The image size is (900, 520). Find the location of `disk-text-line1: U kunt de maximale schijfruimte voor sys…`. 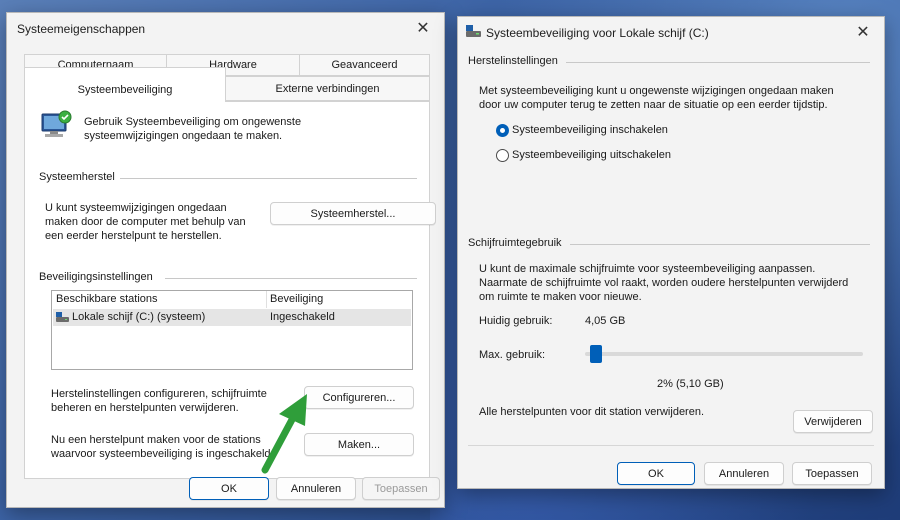

disk-text-line1: U kunt de maximale schijfruimte voor sys… is located at coordinates (647, 269).